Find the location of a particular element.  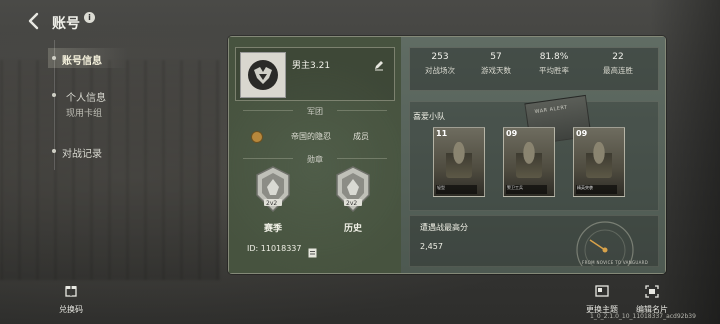

season-medal: 2v2 is located at coordinates (273, 190).